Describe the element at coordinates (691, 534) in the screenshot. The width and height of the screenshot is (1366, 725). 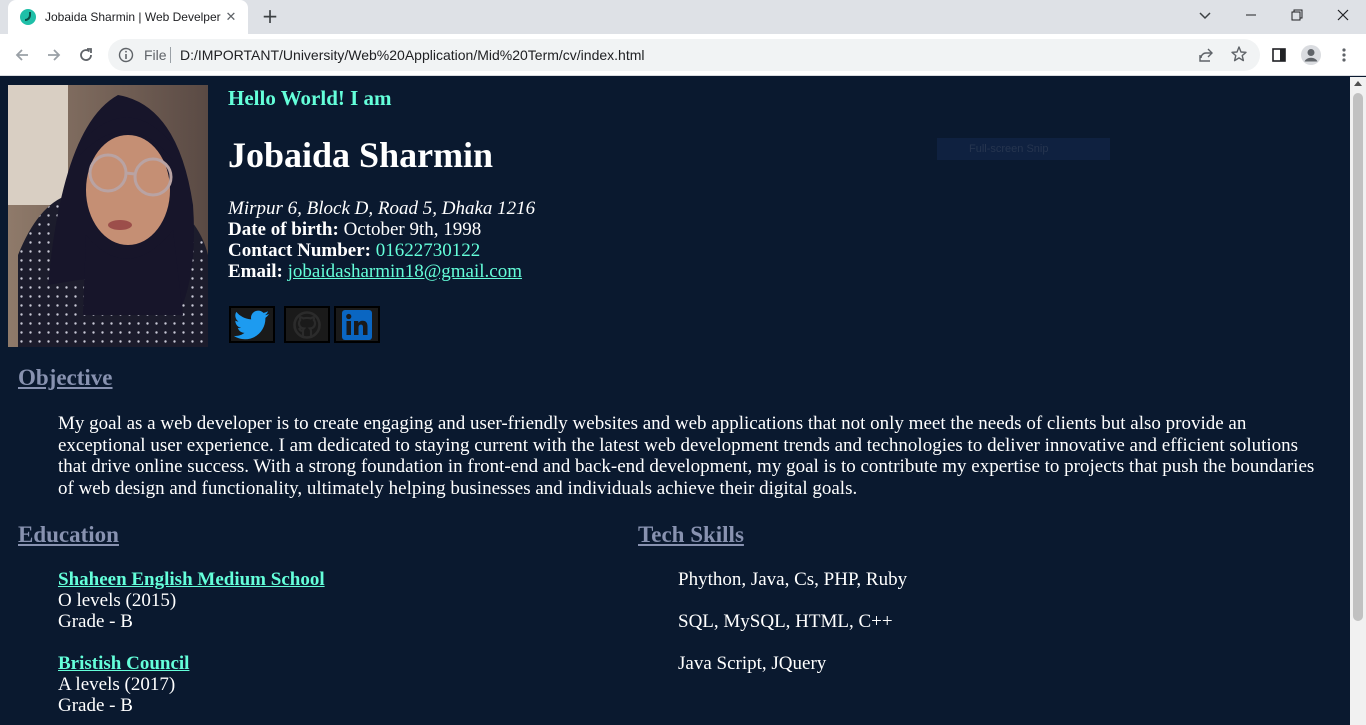
I see `tech-skills-heading: Tech Skills` at that location.